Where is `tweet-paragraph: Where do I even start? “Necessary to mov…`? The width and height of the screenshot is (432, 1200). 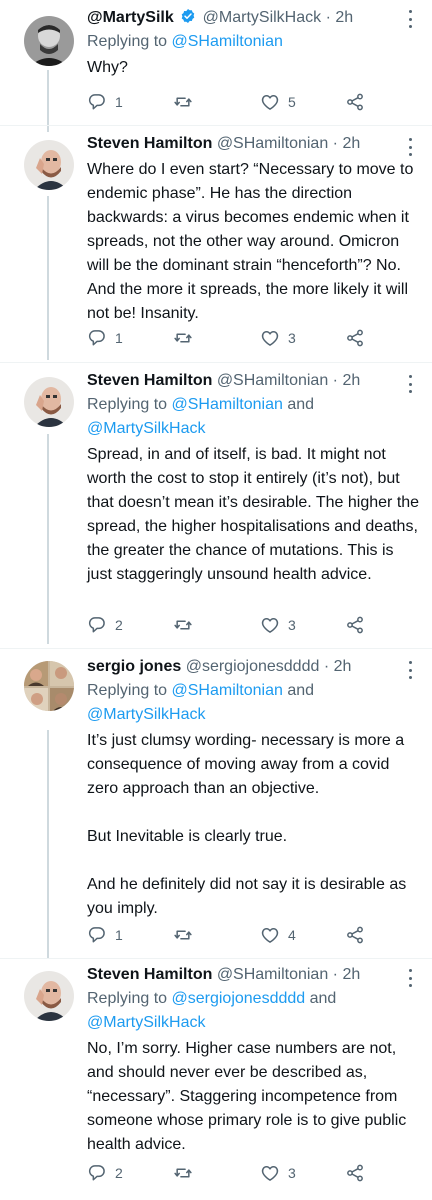 tweet-paragraph: Where do I even start? “Necessary to mov… is located at coordinates (250, 241).